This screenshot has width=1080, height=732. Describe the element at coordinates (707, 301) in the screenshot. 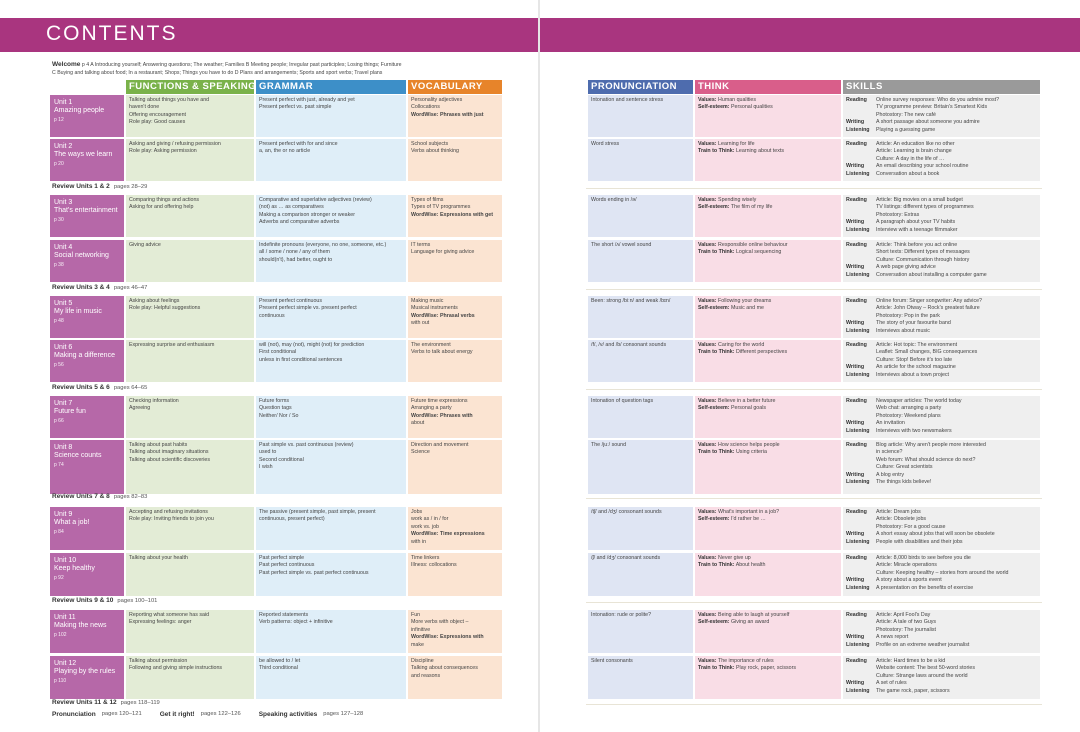

I see `think-label: Values:` at that location.